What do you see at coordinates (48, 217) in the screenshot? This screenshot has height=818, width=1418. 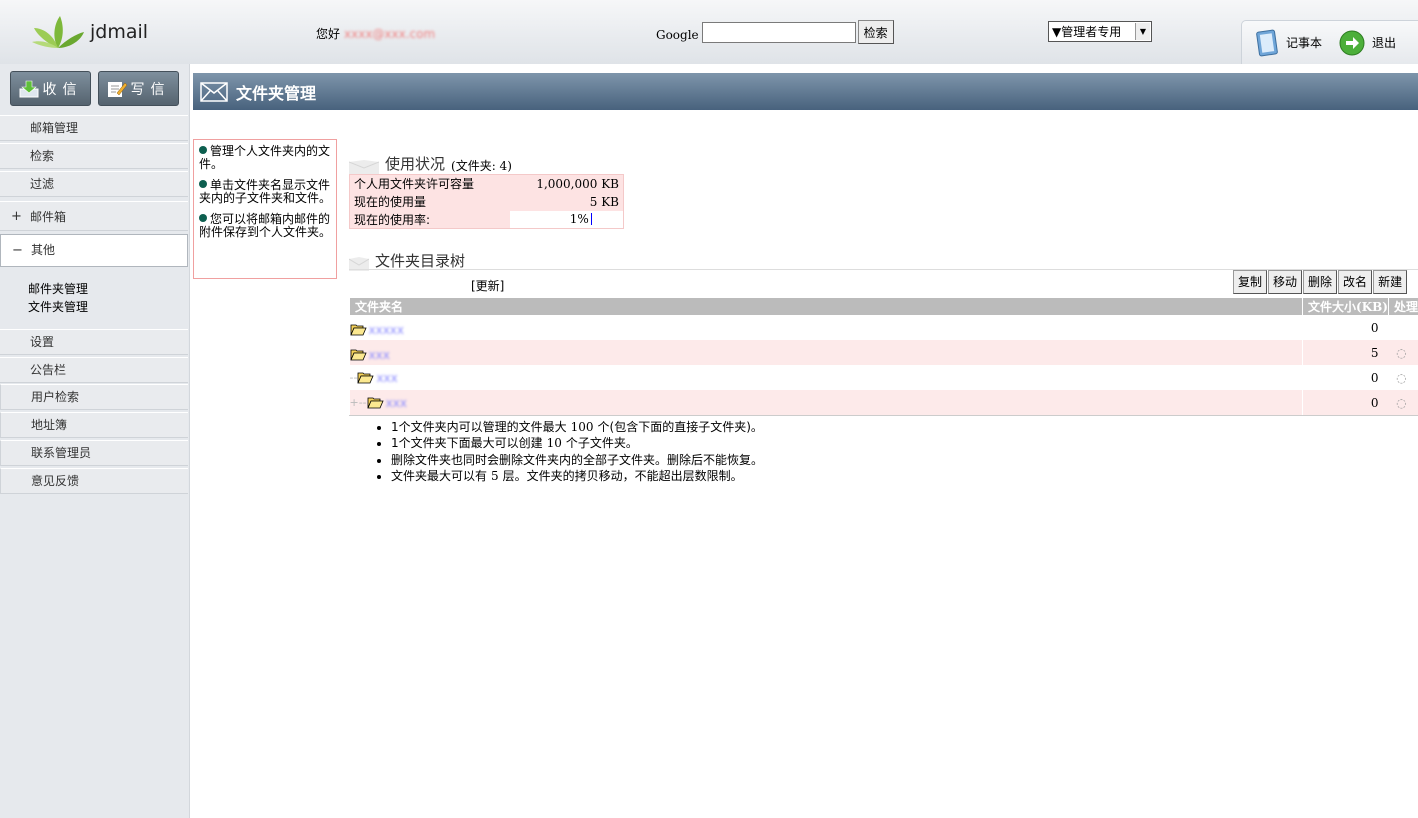 I see `nav-label: 邮件箱` at bounding box center [48, 217].